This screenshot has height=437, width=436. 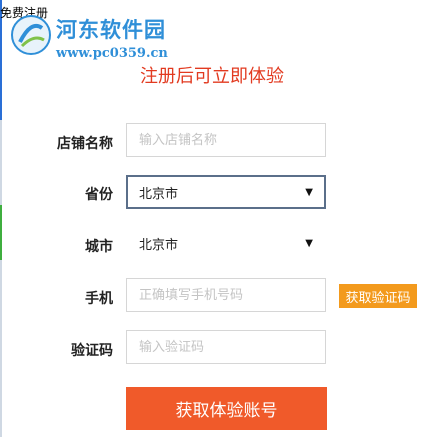 What do you see at coordinates (226, 408) in the screenshot?
I see `get-trial-account-button: 获取体验账号` at bounding box center [226, 408].